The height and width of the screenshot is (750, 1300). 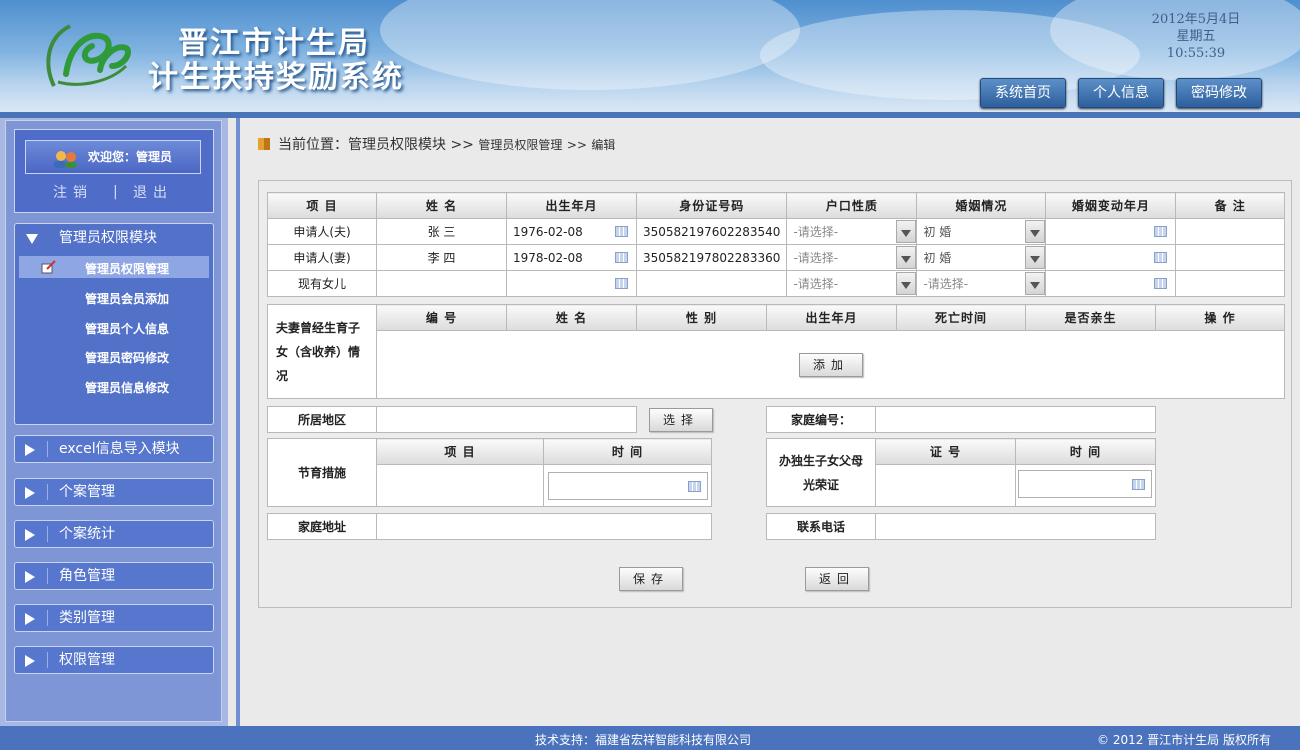 I want to click on children-label: 夫妻曾经生育子女（含收养）情况, so click(x=322, y=351).